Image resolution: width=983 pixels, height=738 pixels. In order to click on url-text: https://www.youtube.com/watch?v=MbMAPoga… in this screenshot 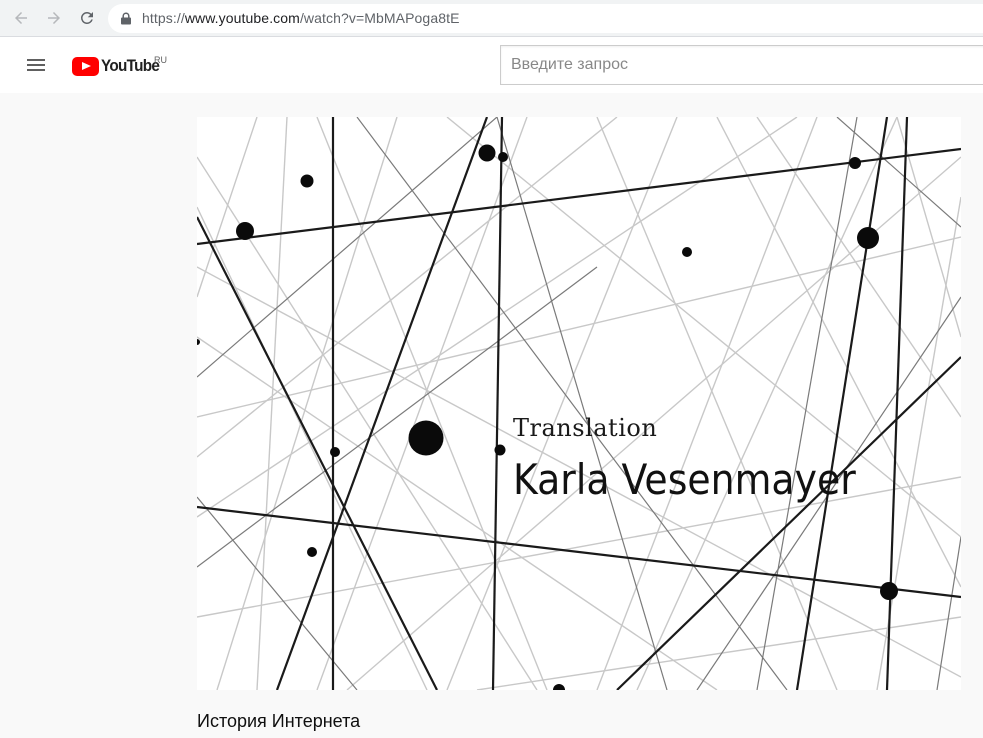, I will do `click(301, 18)`.